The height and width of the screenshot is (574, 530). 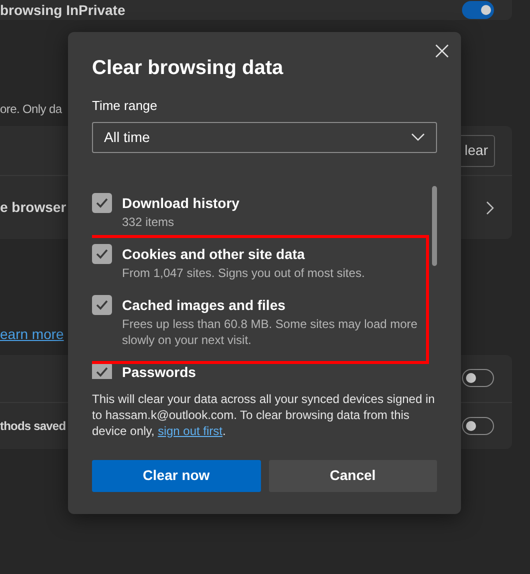 What do you see at coordinates (434, 226) in the screenshot?
I see `scrollbar-thumb` at bounding box center [434, 226].